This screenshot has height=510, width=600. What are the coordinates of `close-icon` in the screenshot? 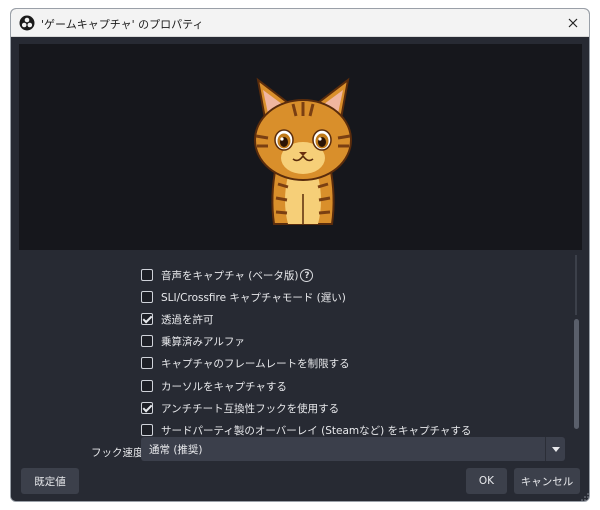 It's located at (573, 23).